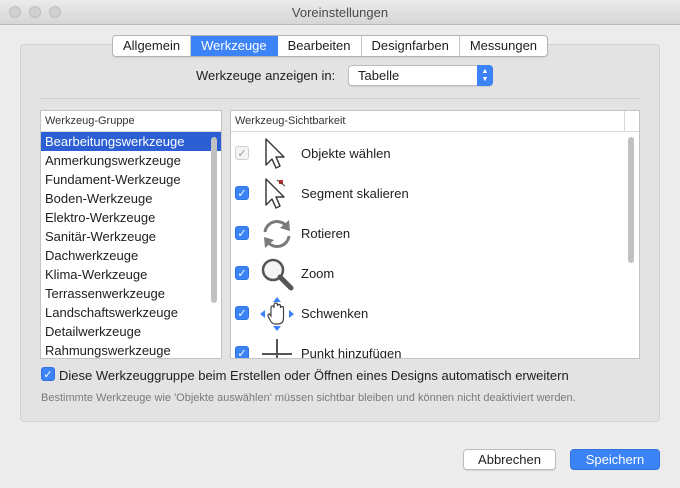  I want to click on arrow-cursor-icon, so click(275, 153).